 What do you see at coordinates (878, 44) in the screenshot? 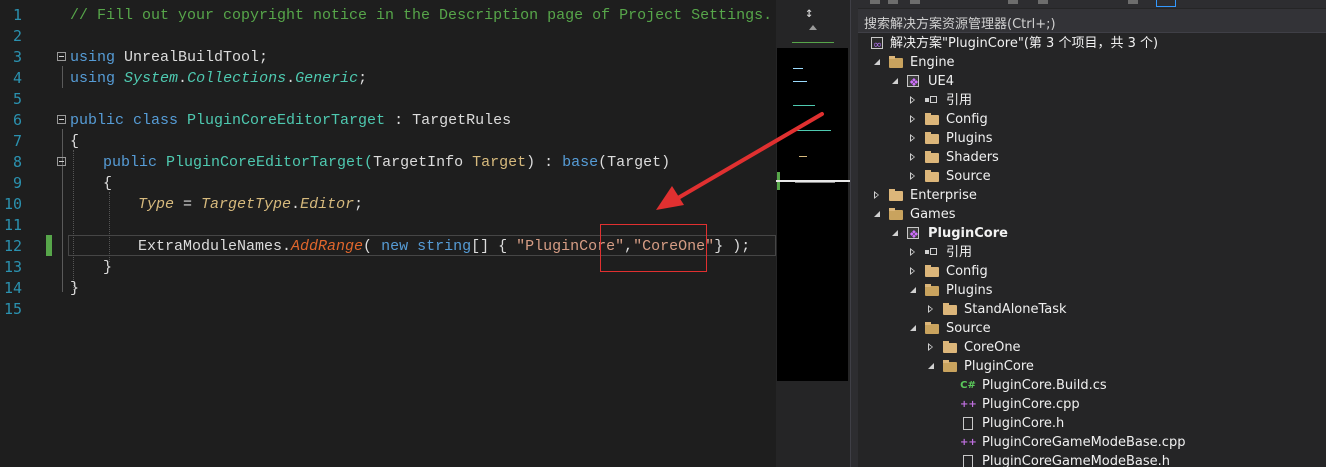
I see `solution-icon` at bounding box center [878, 44].